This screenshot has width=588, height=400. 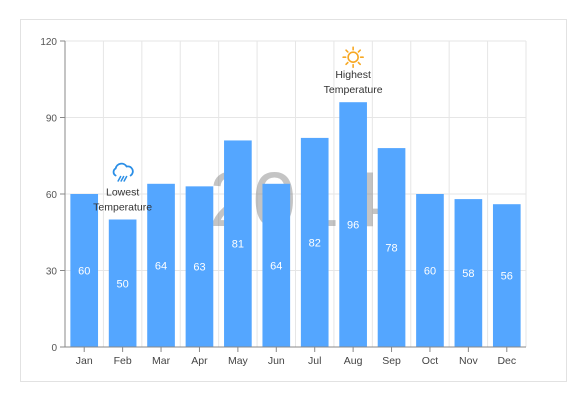 What do you see at coordinates (48, 42) in the screenshot?
I see `y-tick-label: 120` at bounding box center [48, 42].